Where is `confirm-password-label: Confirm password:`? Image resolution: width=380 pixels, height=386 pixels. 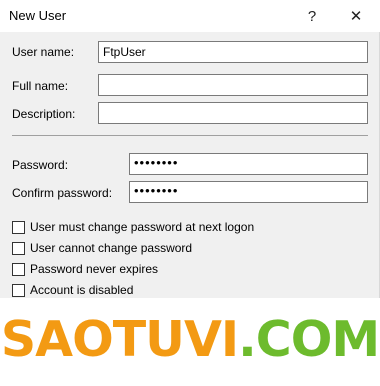 confirm-password-label: Confirm password: is located at coordinates (62, 193).